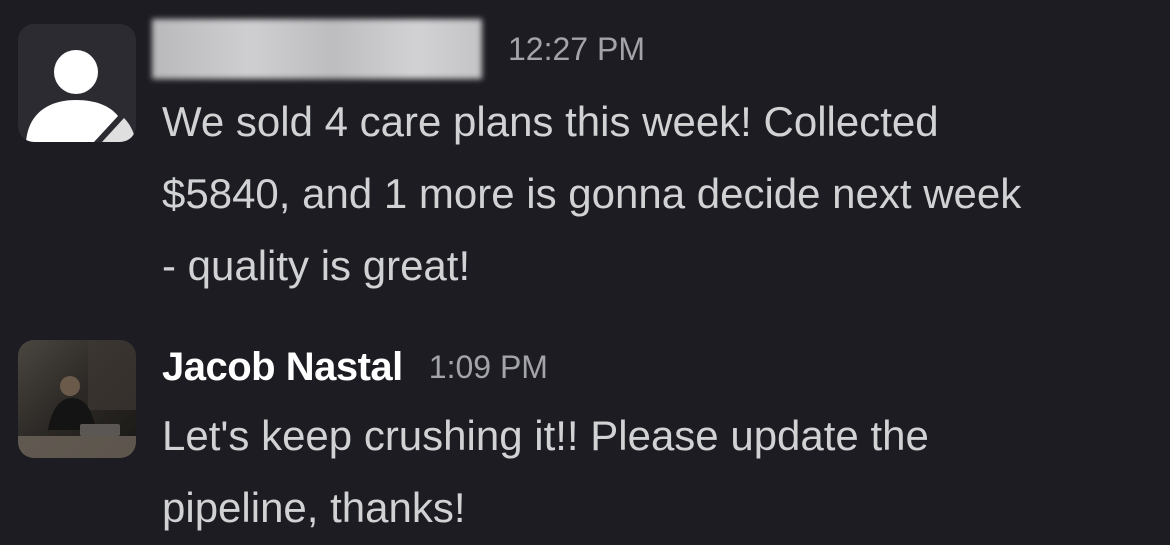 This screenshot has width=1170, height=545. What do you see at coordinates (488, 367) in the screenshot?
I see `message-timestamp: 1:09 PM` at bounding box center [488, 367].